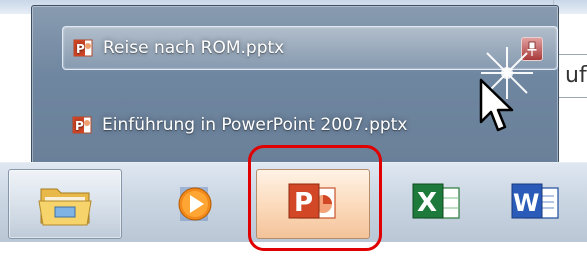 The image size is (587, 258). I want to click on svg-text: X, so click(427, 203).